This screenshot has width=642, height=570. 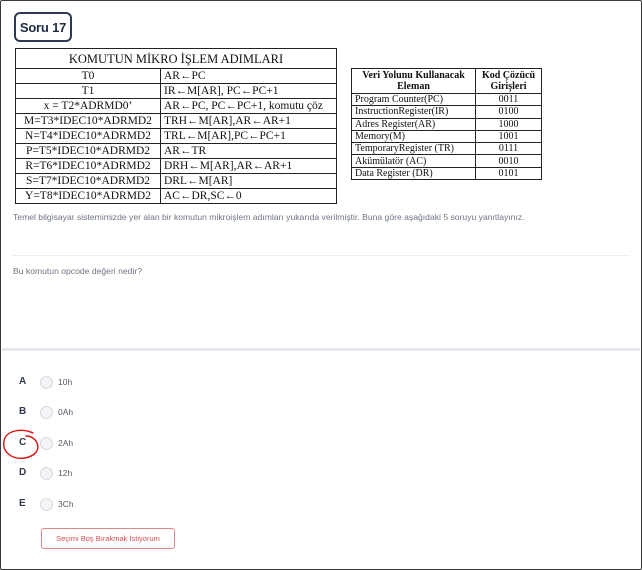 I want to click on option-d: D 12h, so click(x=100, y=474).